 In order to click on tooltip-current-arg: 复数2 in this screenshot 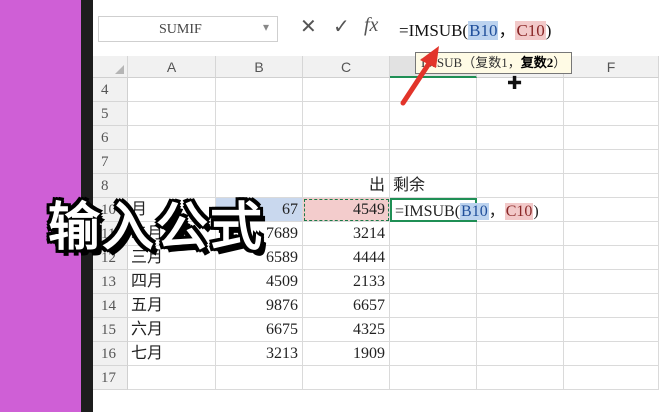, I will do `click(537, 62)`.